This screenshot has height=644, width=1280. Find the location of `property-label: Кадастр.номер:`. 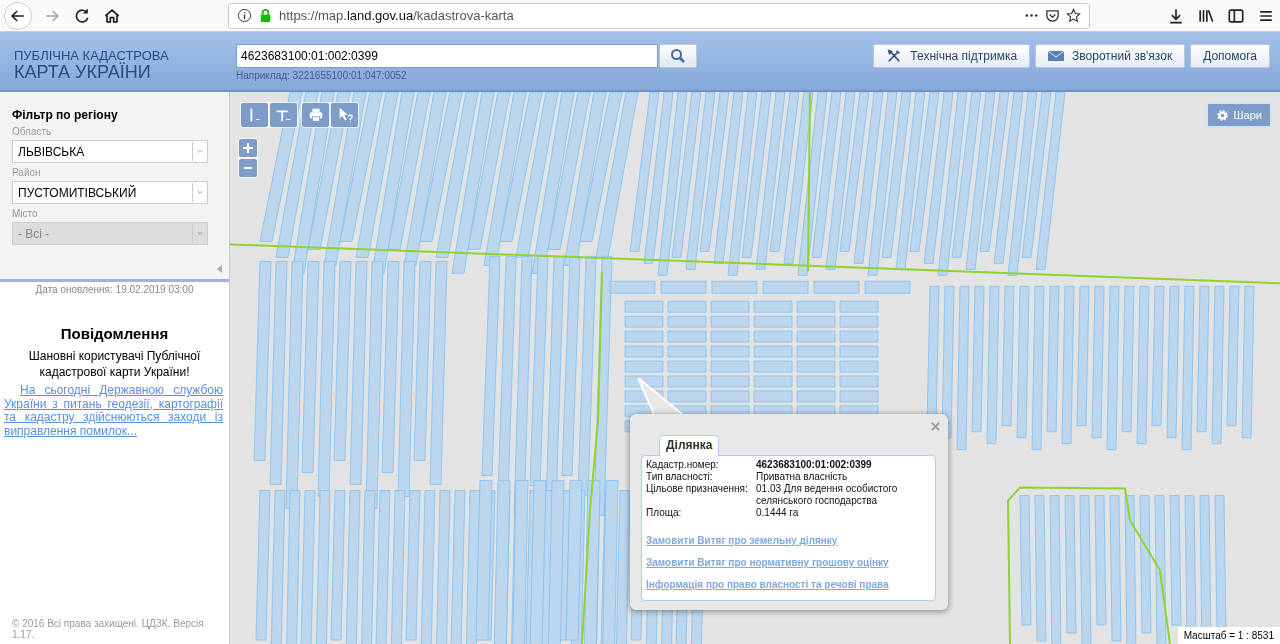

property-label: Кадастр.номер: is located at coordinates (683, 465).